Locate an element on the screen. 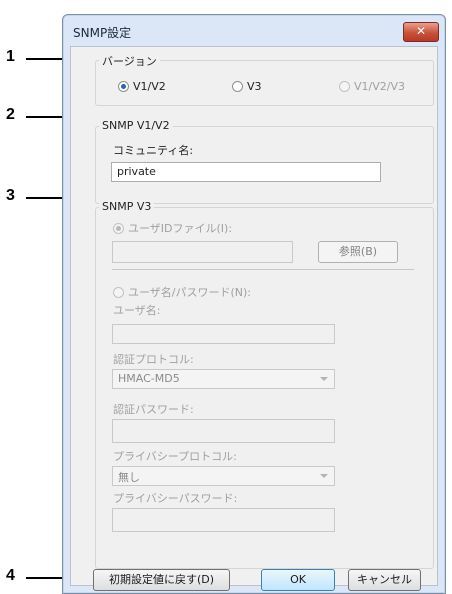  radio-username-password-label: ユーザ名/パスワード(N): is located at coordinates (190, 292).